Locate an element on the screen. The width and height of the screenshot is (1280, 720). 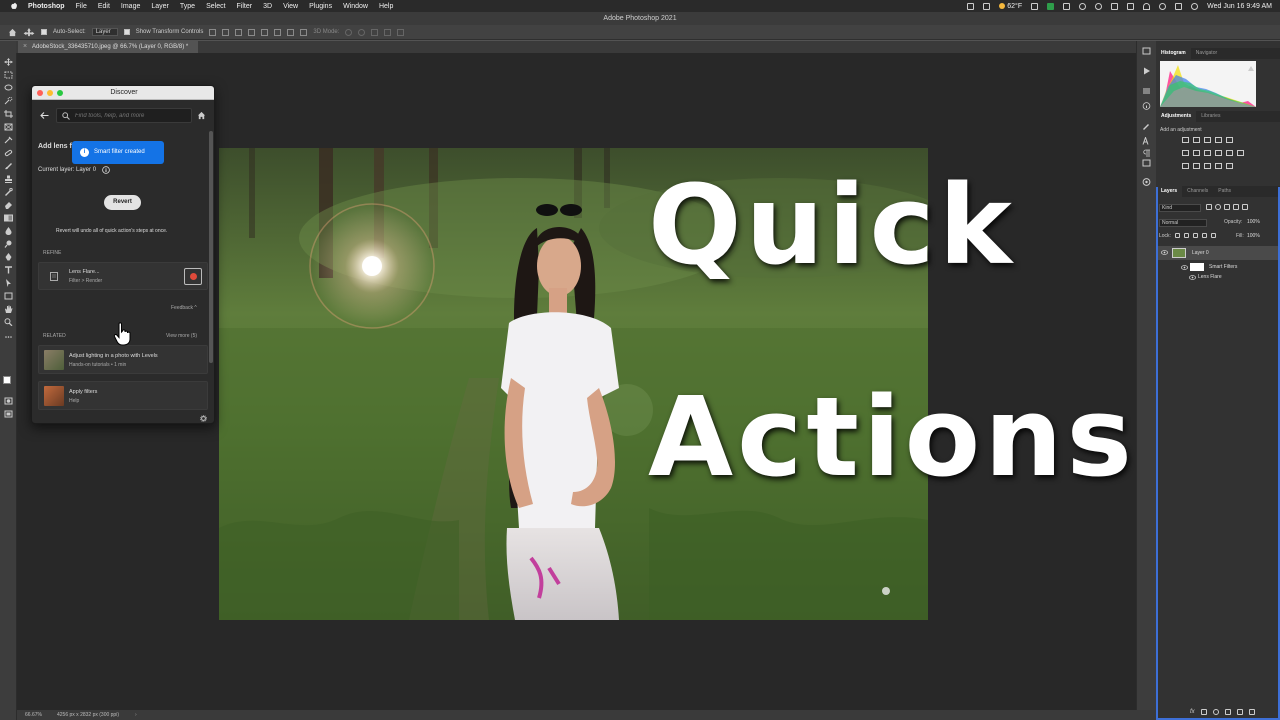
lock-all-icon is located at coordinates (1213, 235).